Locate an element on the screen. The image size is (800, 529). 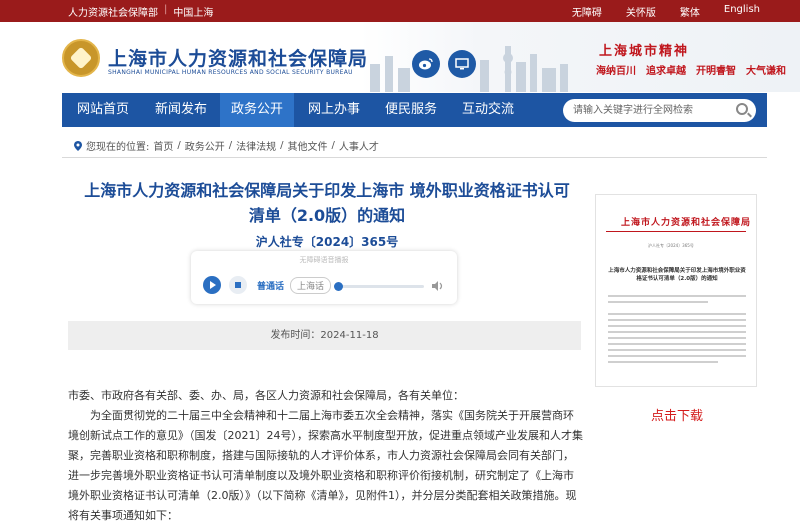
weibo-icon is located at coordinates (426, 64).